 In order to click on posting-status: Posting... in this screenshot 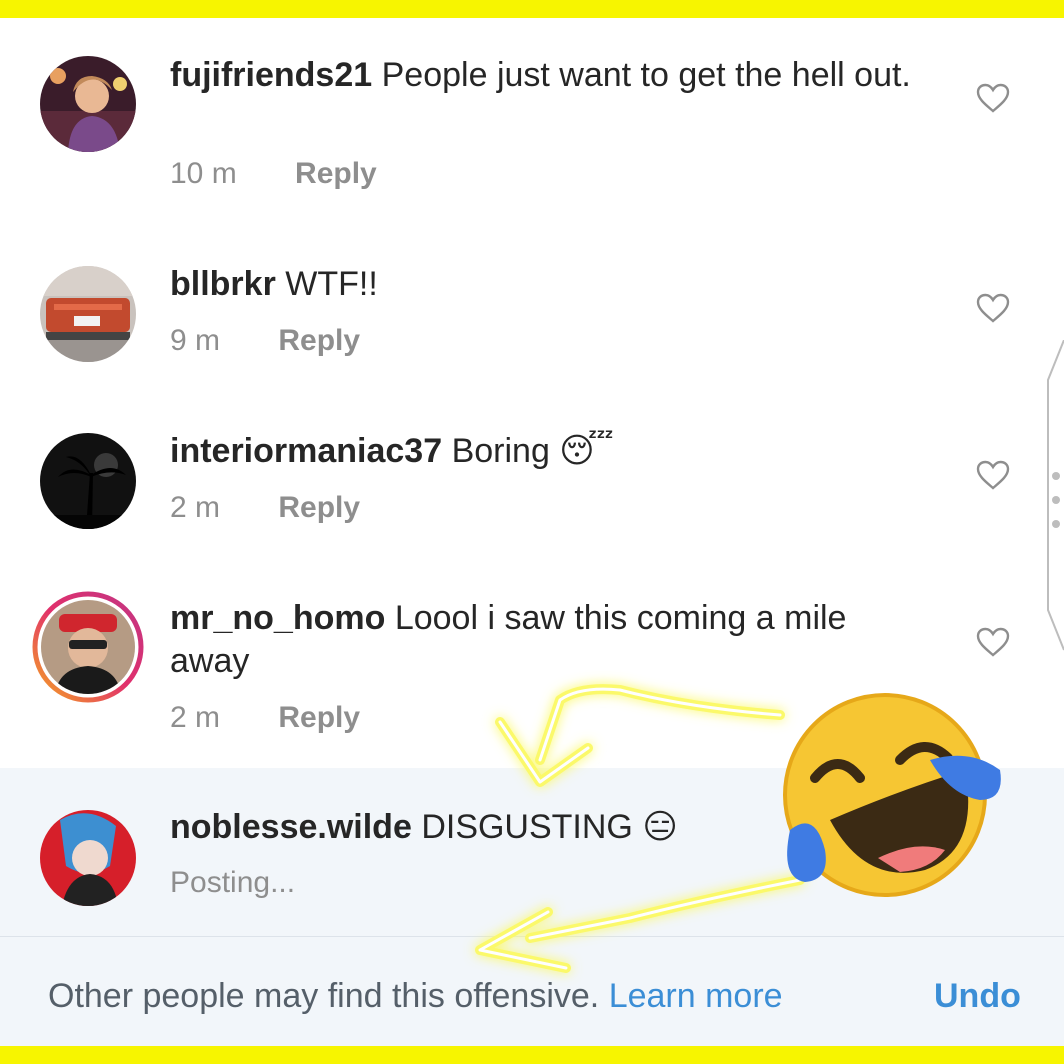, I will do `click(233, 882)`.